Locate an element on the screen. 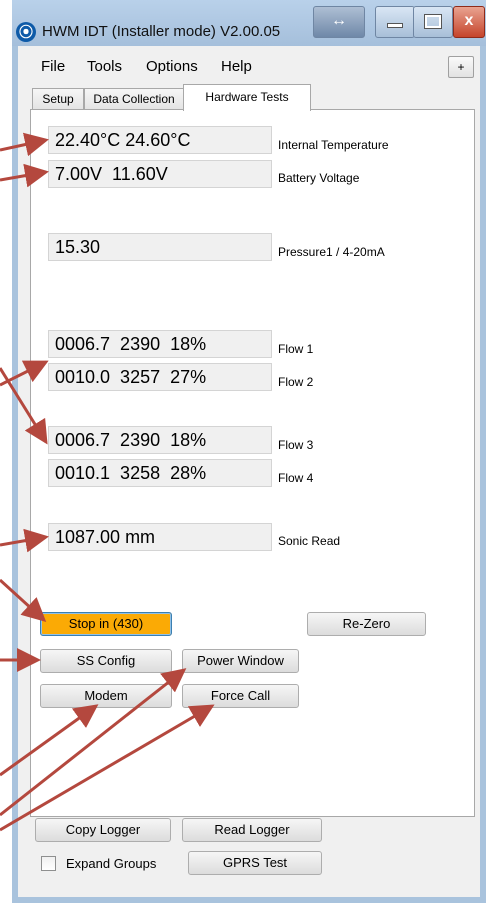 Image resolution: width=486 pixels, height=903 pixels. stop-button: Stop in (430) is located at coordinates (106, 624).